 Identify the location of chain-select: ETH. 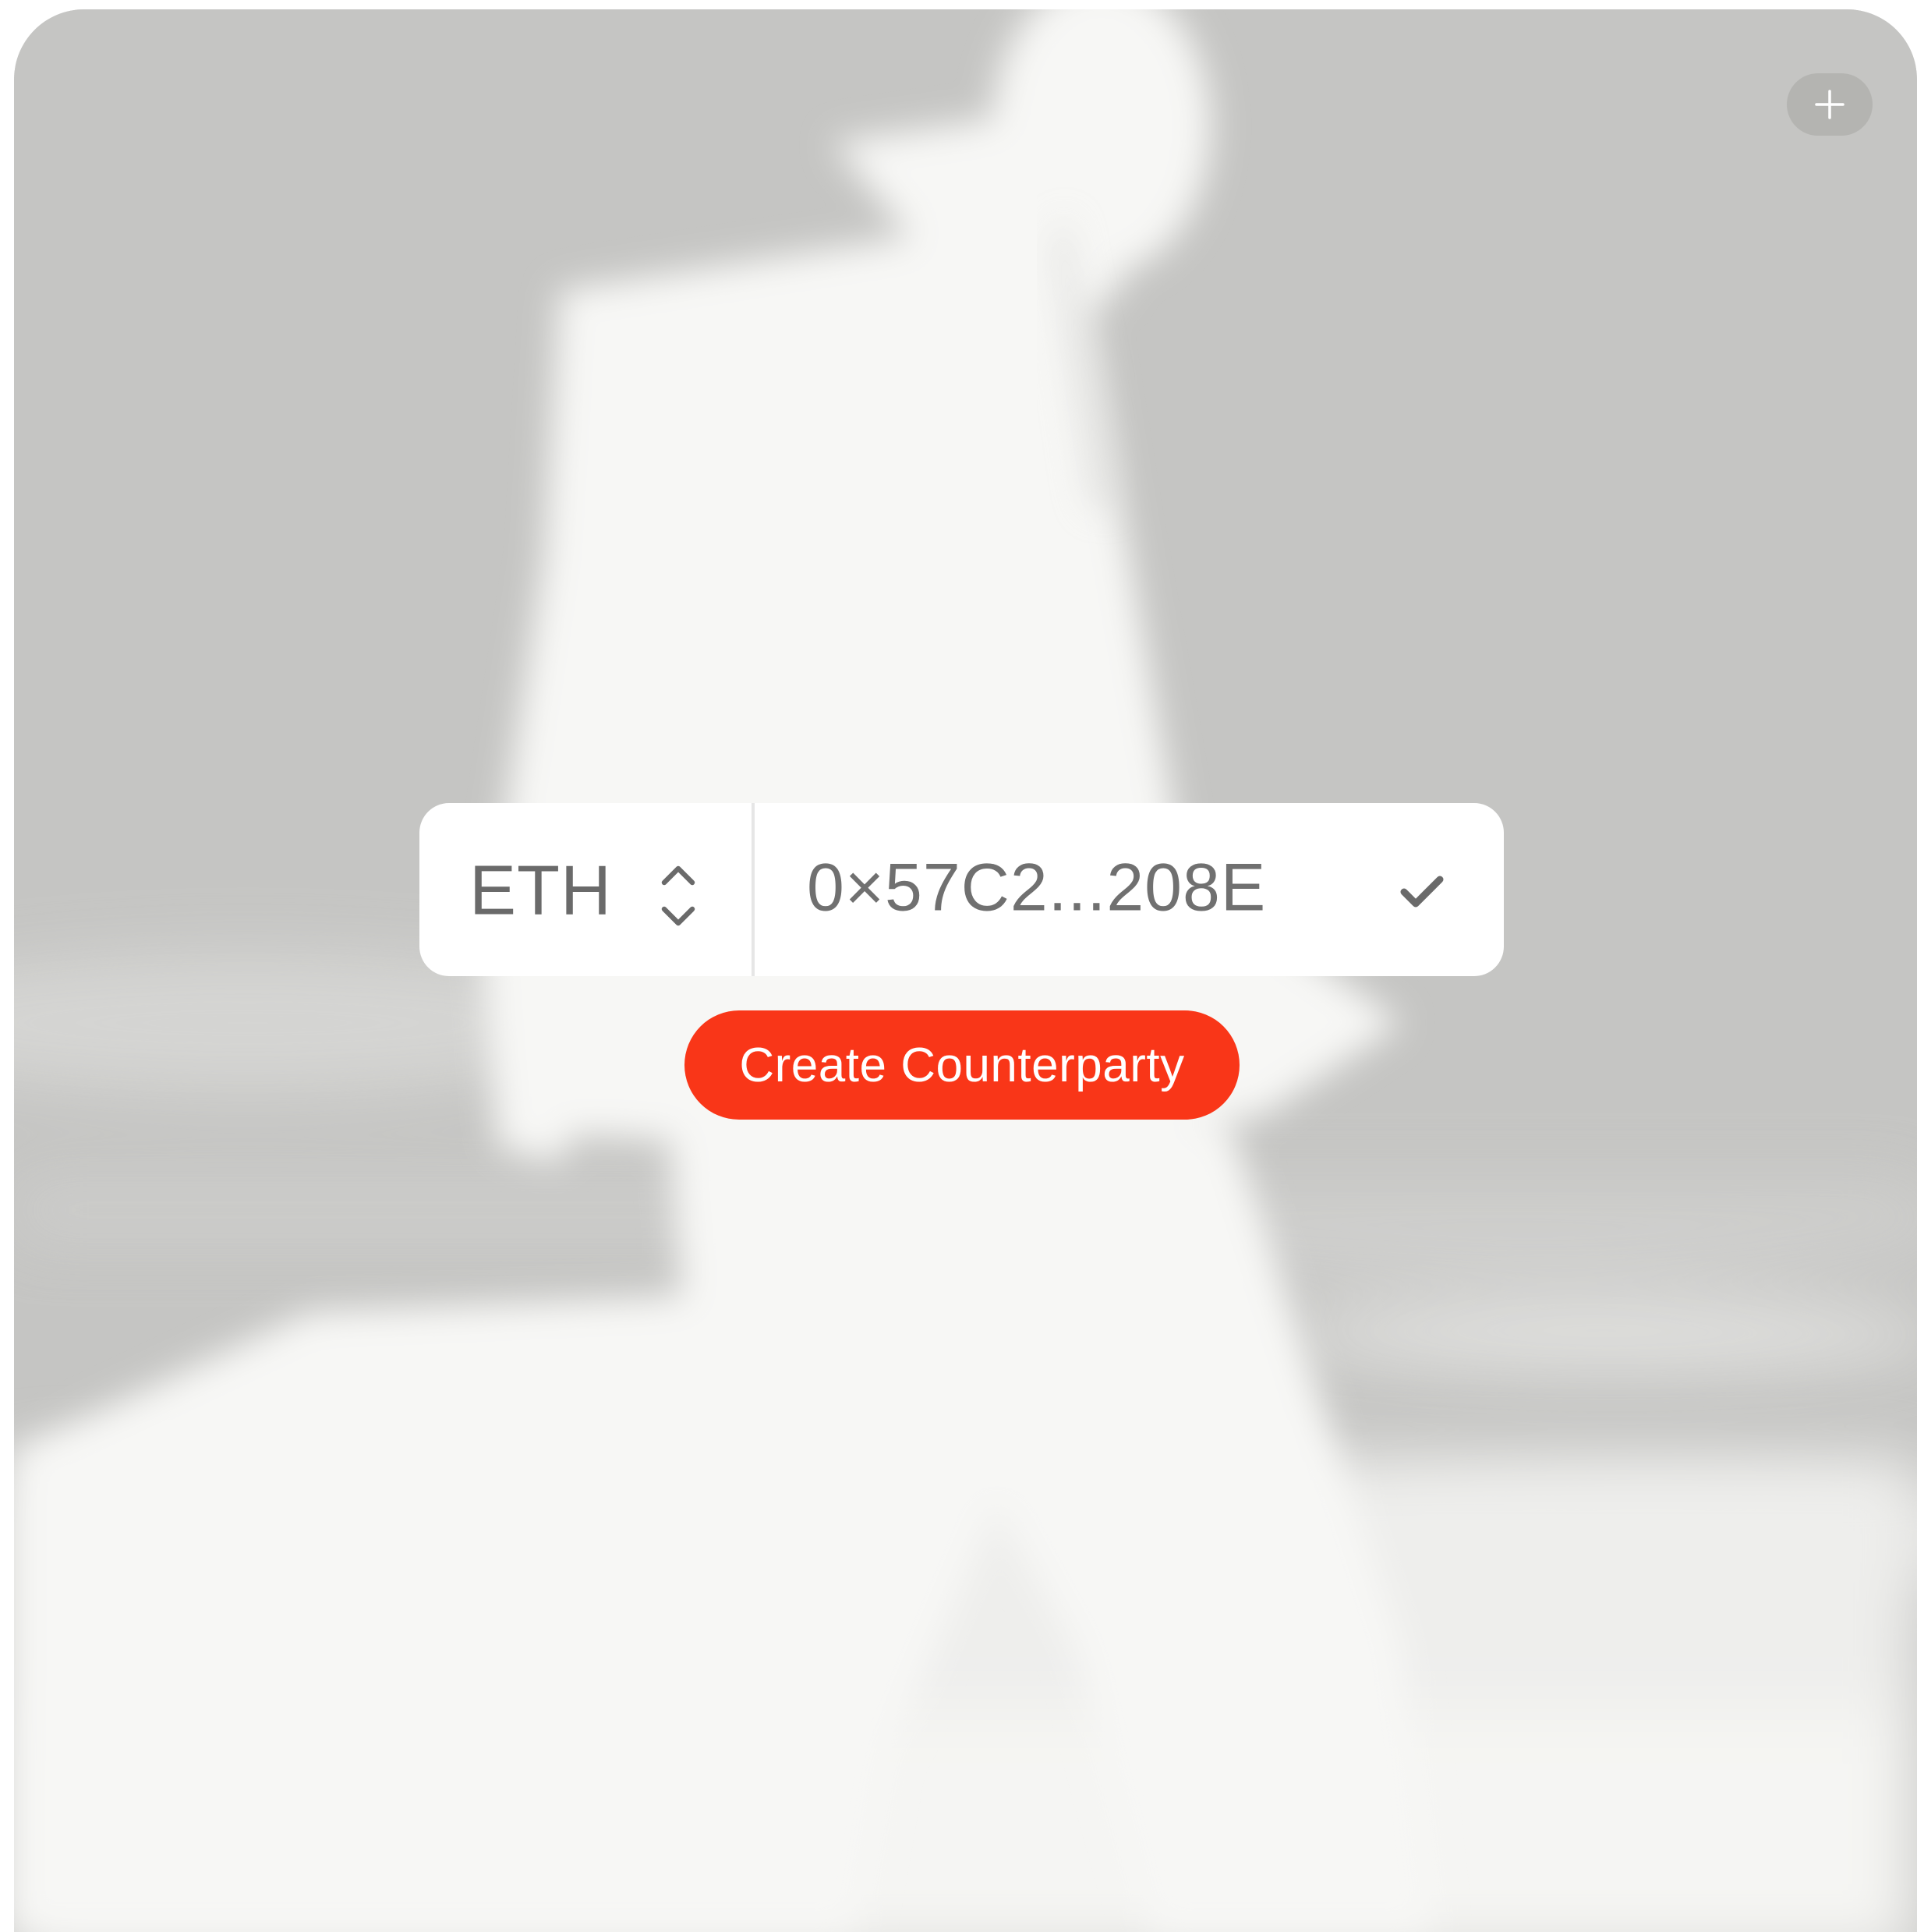
(585, 889).